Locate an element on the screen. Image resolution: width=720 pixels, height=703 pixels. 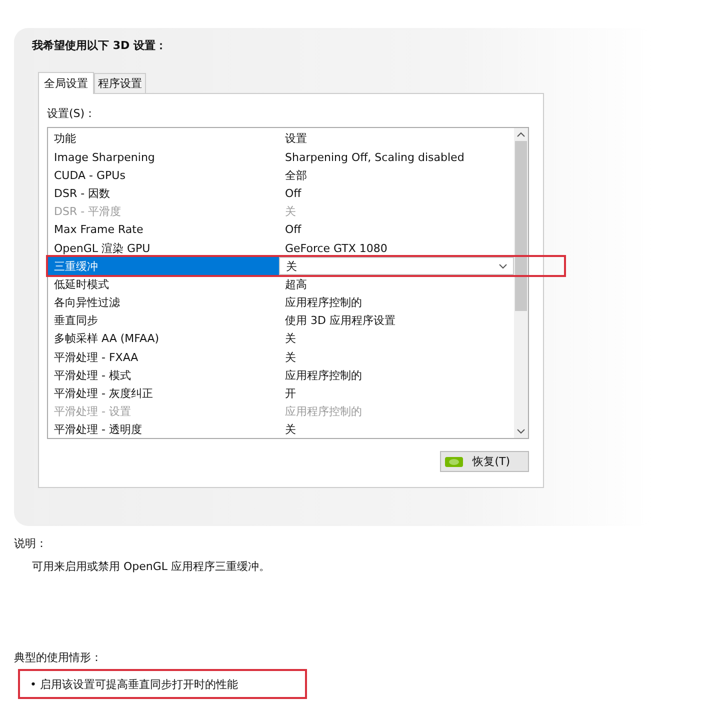
description-title: 说明： is located at coordinates (31, 543).